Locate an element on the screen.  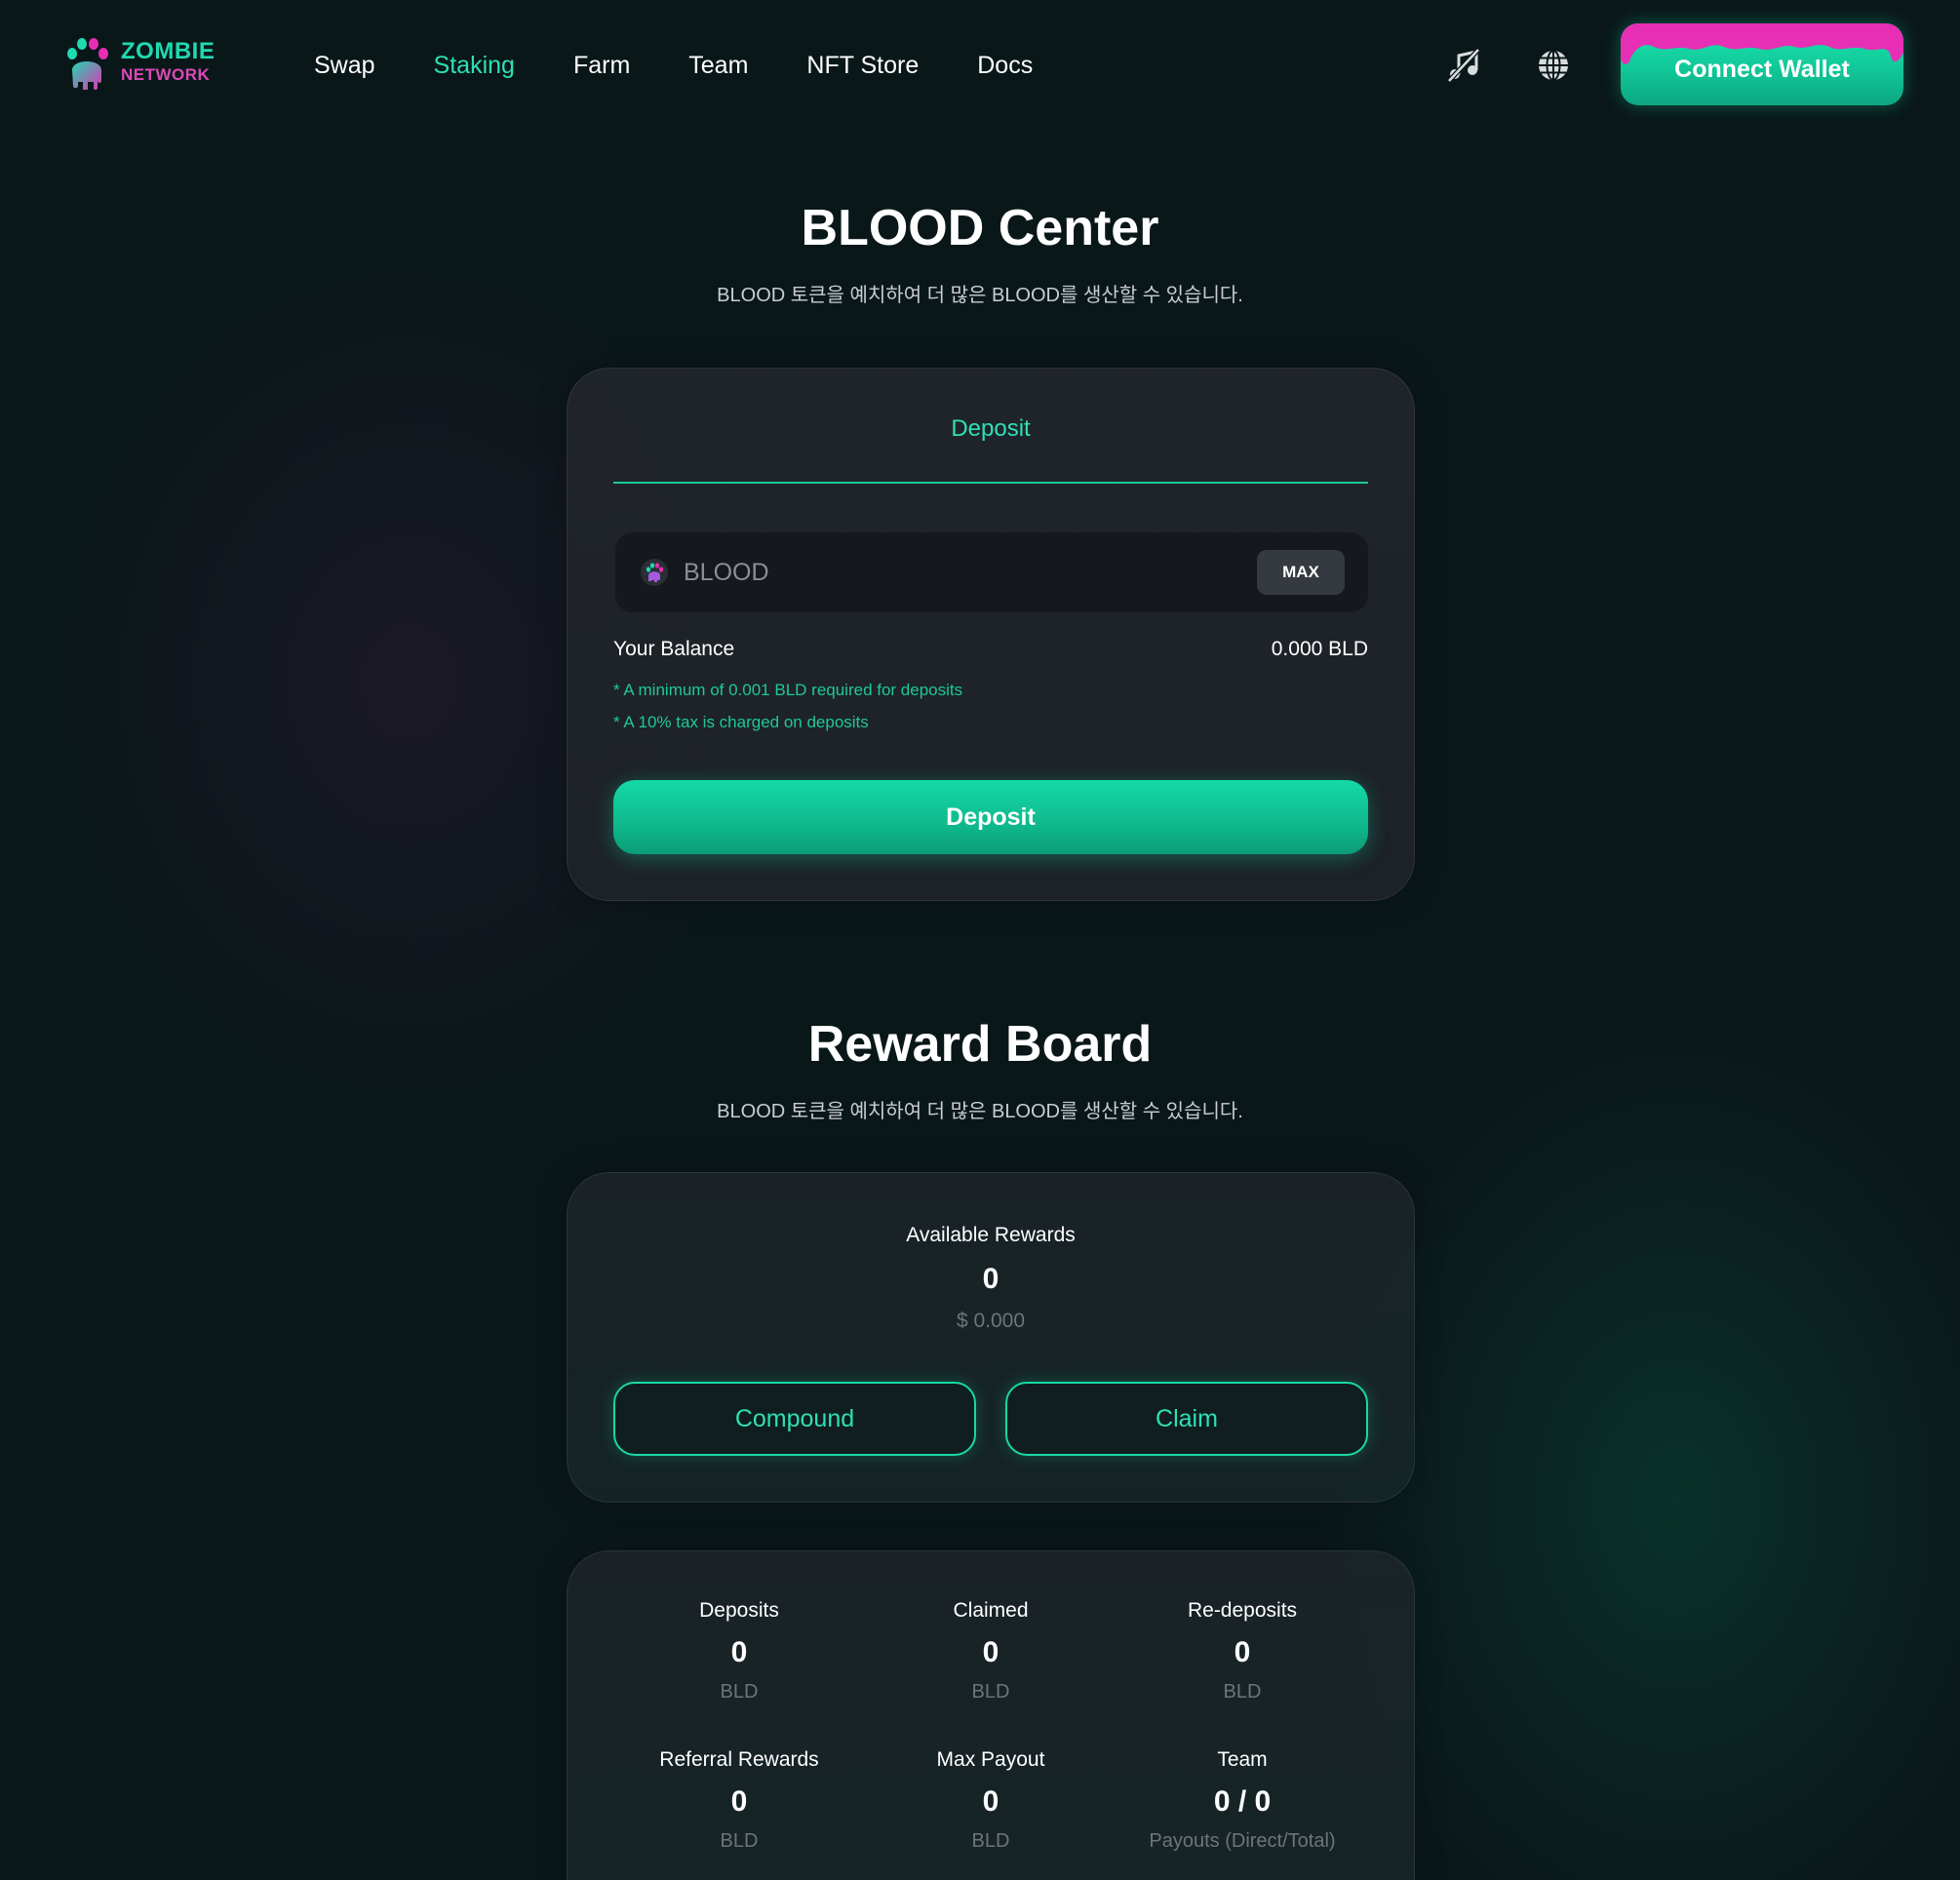
reward-board-title: Reward Board is located at coordinates (980, 1044).